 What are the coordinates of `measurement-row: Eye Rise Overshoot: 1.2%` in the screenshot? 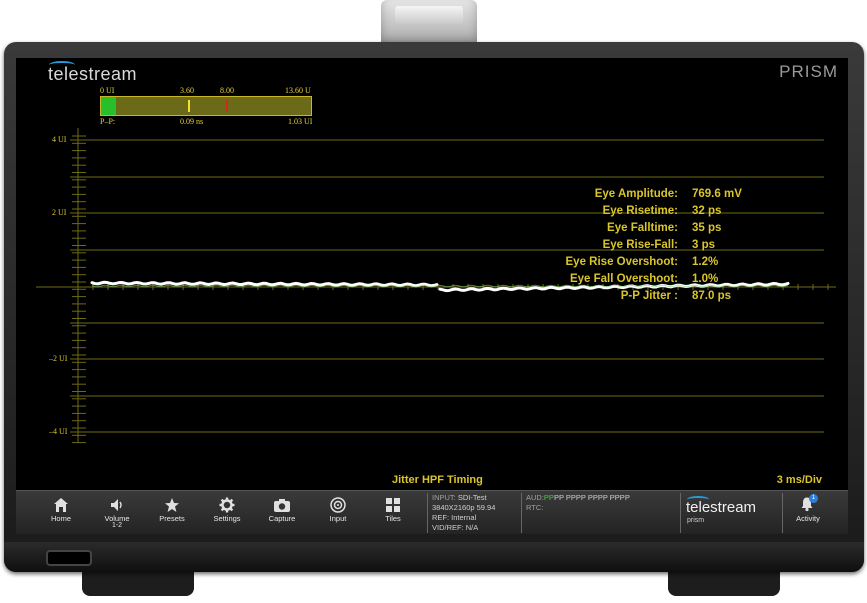 It's located at (652, 262).